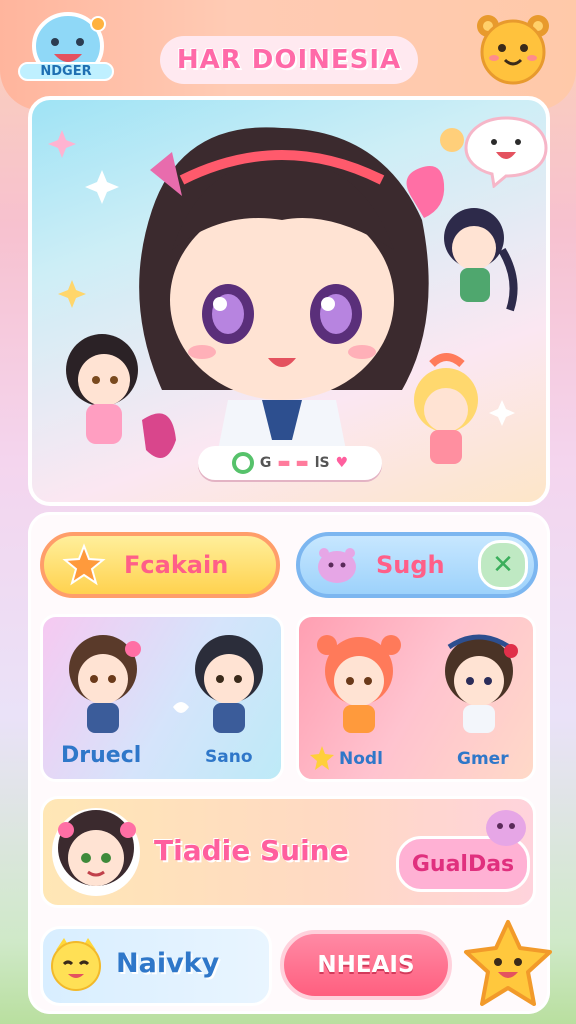 The image size is (576, 1024). Describe the element at coordinates (96, 852) in the screenshot. I see `avatar` at that location.